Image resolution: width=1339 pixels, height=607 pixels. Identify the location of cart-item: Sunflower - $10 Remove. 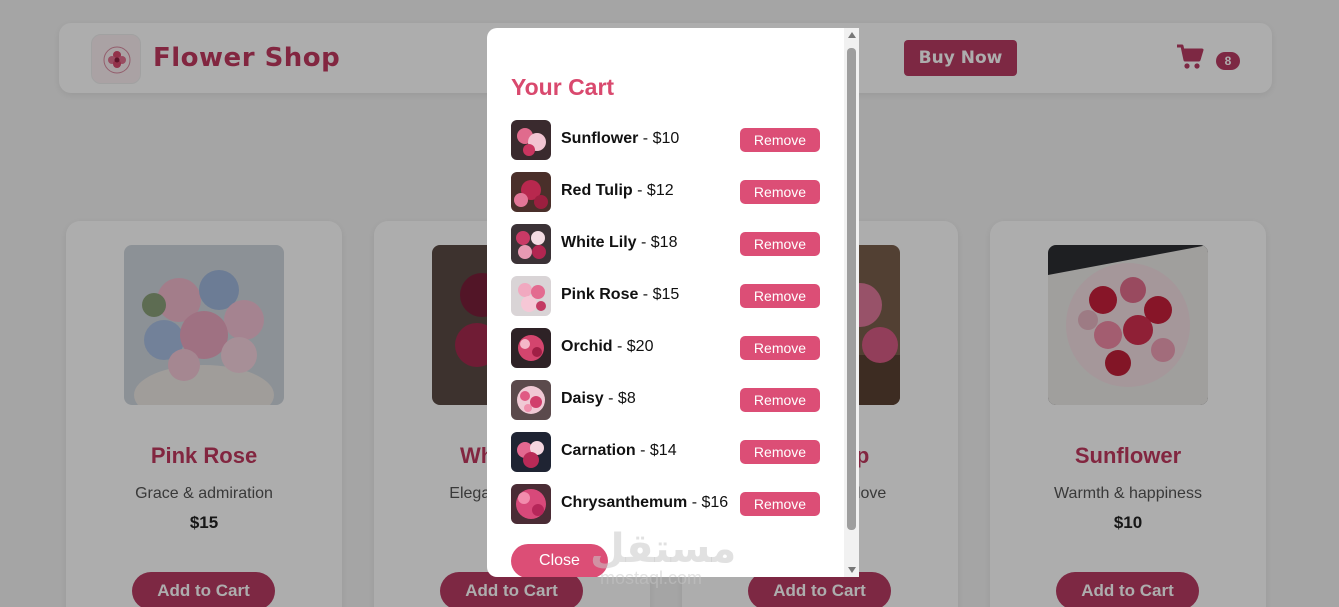
(669, 146).